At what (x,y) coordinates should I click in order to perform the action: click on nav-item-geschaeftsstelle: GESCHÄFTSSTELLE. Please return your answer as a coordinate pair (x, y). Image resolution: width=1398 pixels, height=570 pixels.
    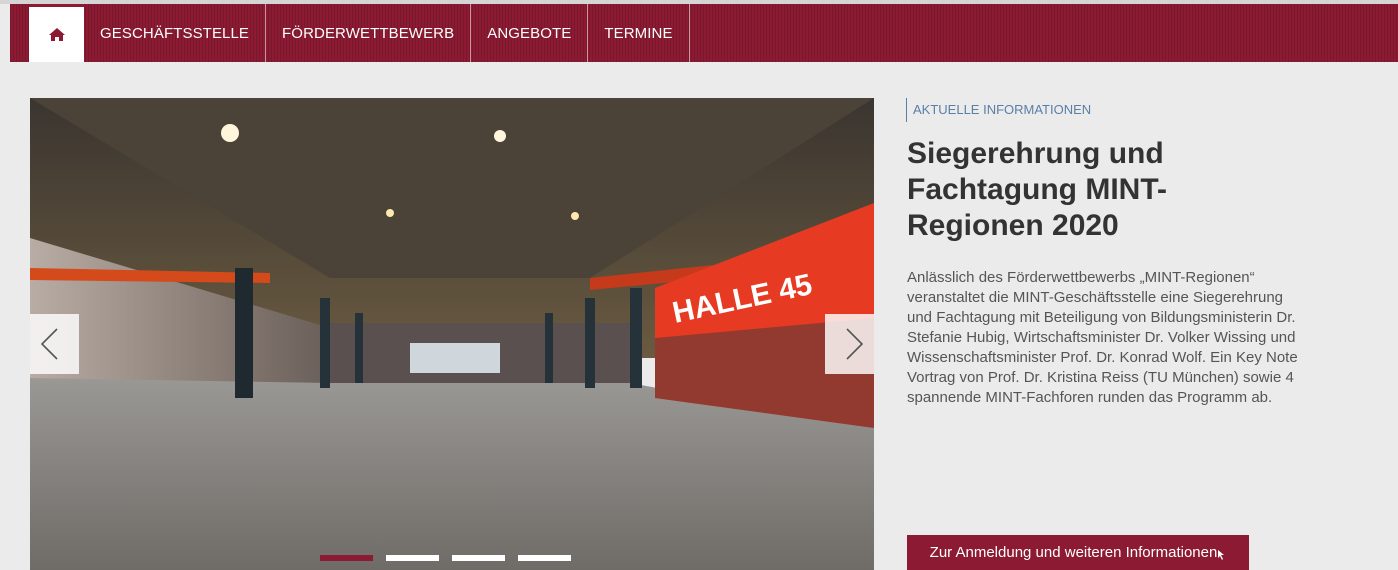
    Looking at the image, I should click on (175, 33).